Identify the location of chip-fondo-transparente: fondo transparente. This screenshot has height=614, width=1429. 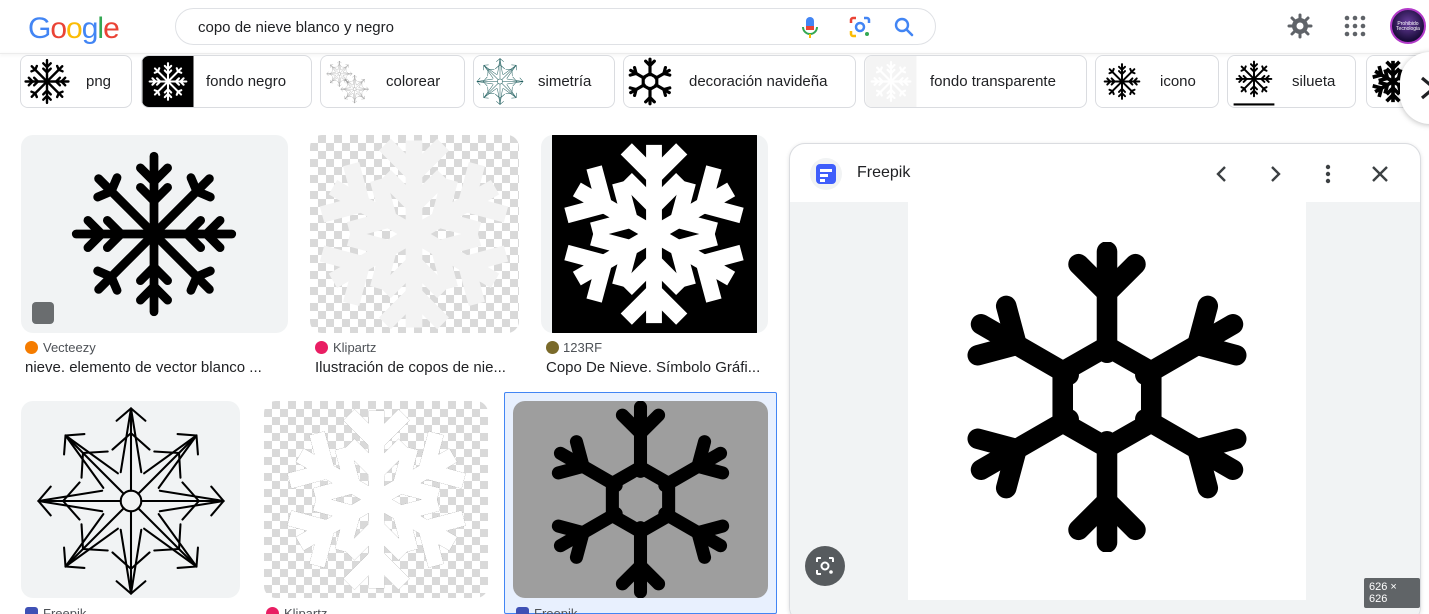
(975, 81).